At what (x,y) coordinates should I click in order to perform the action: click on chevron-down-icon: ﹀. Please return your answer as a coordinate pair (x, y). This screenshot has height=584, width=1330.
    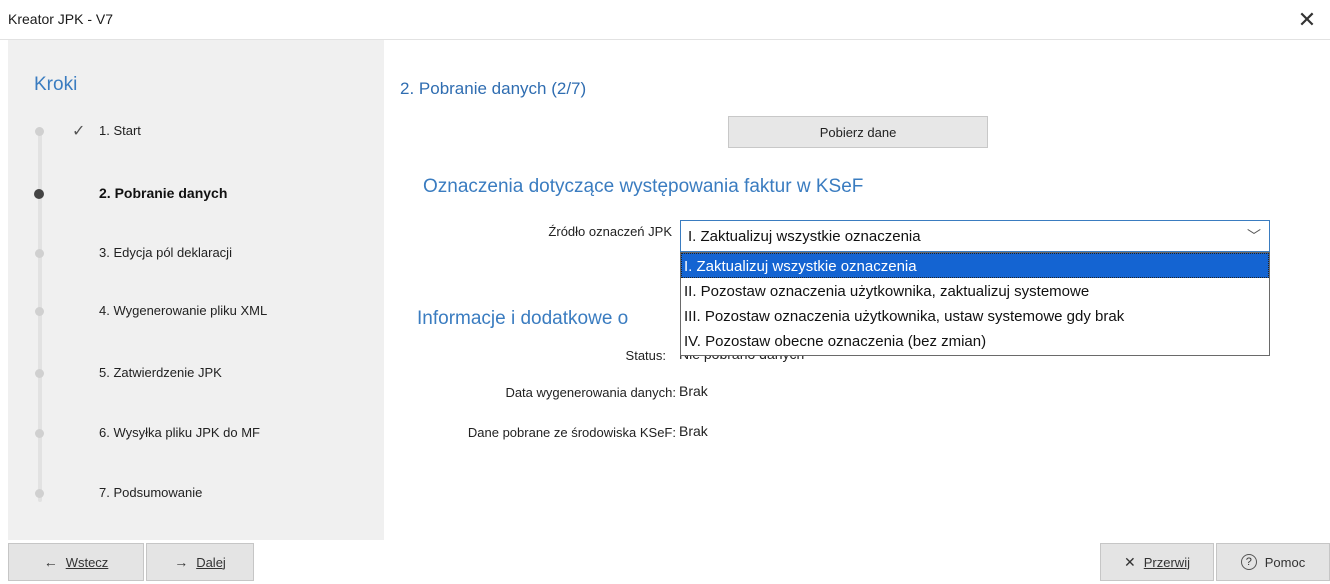
    Looking at the image, I should click on (1254, 236).